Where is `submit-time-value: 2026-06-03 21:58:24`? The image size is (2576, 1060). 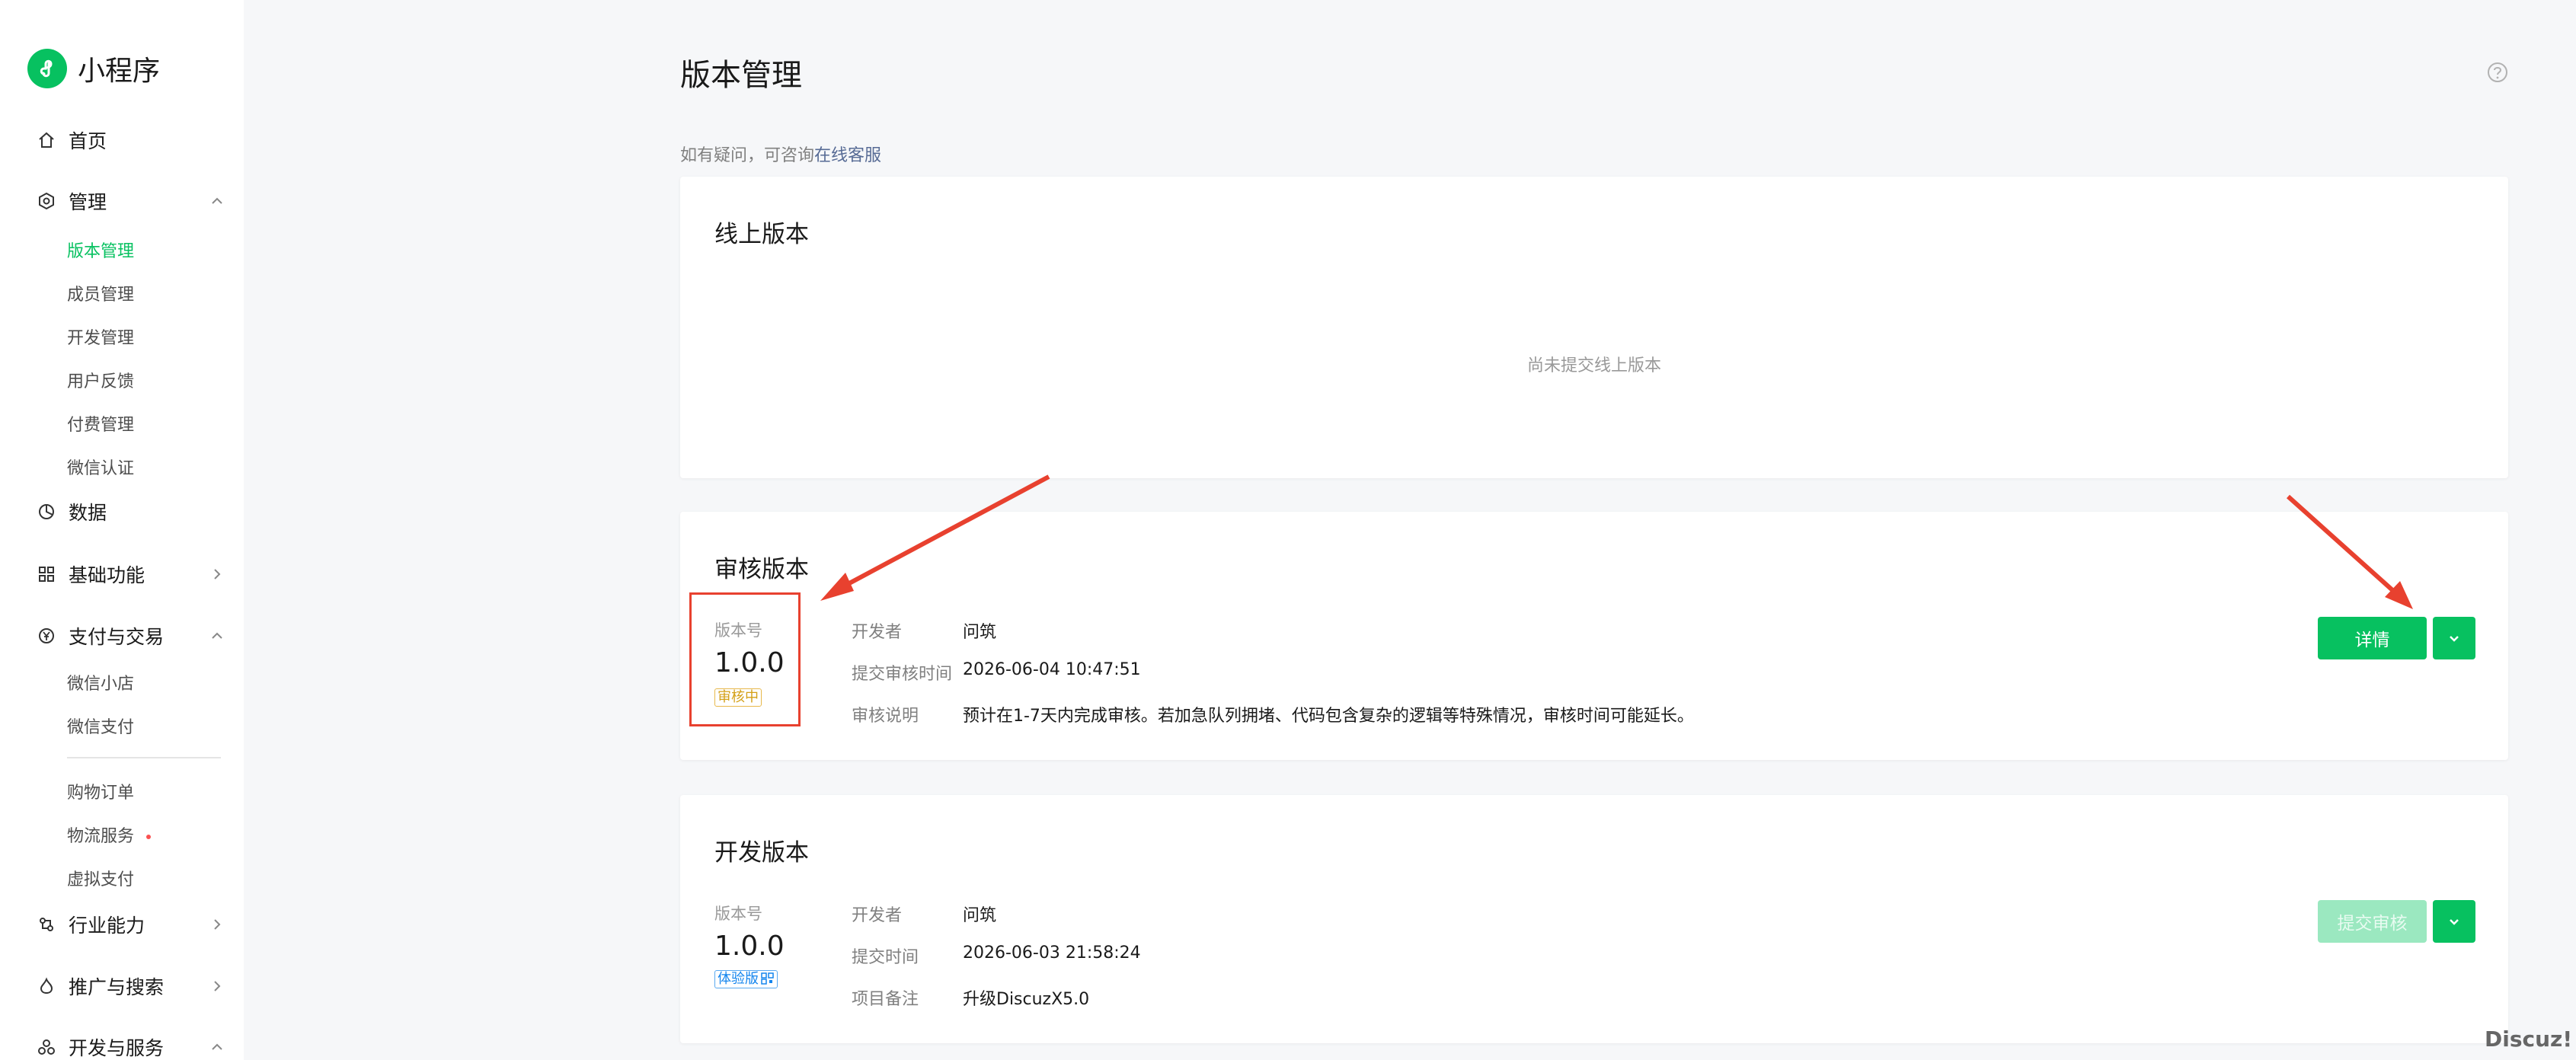
submit-time-value: 2026-06-03 21:58:24 is located at coordinates (1052, 953).